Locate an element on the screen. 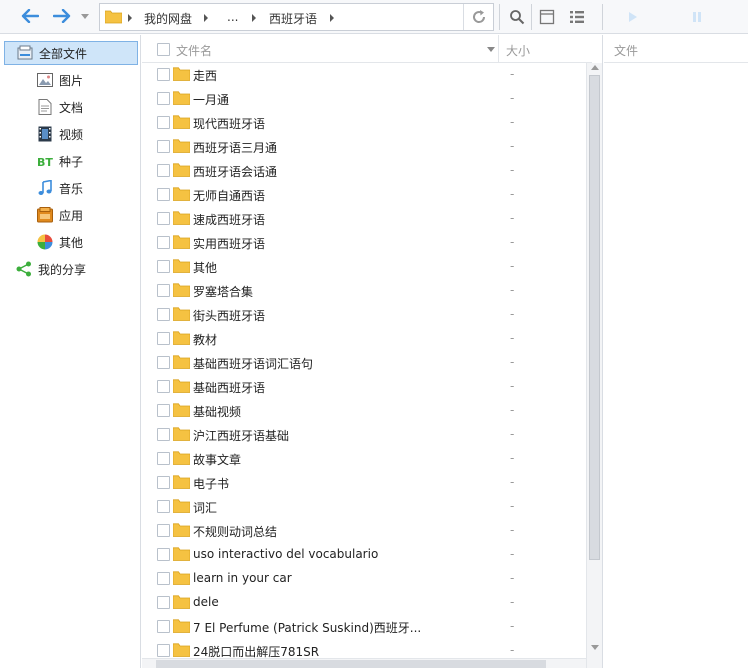  file-name: 教材 is located at coordinates (205, 339).